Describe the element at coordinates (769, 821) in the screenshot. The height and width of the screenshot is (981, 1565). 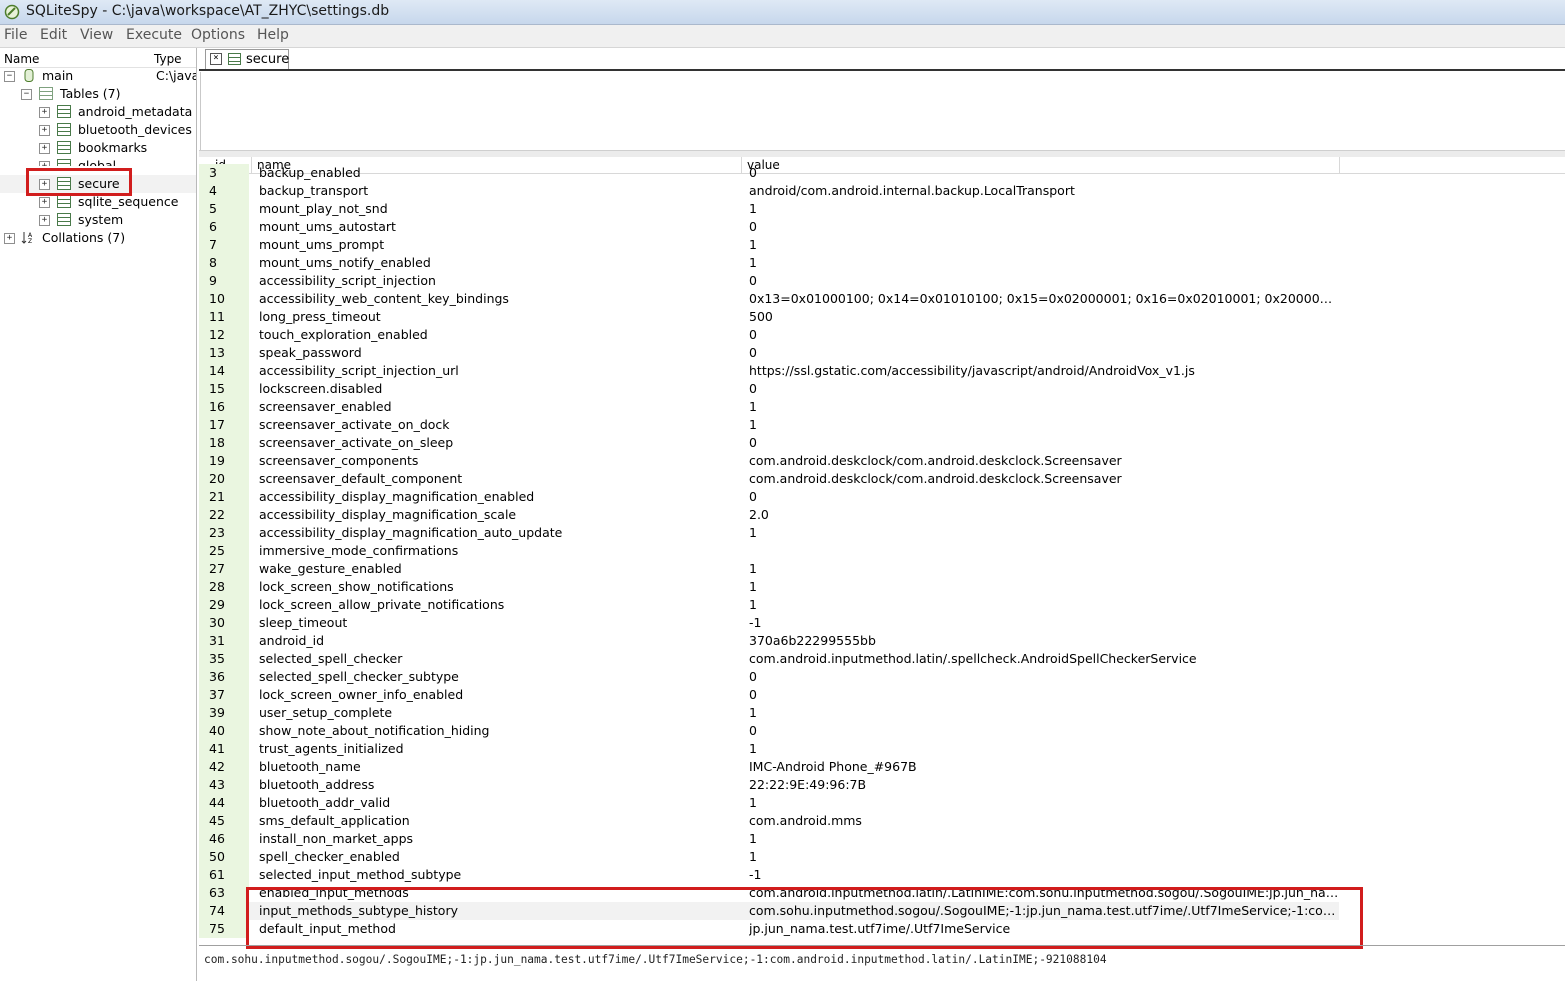
I see `table-row: 45 sms_default_application com.android.mms` at that location.